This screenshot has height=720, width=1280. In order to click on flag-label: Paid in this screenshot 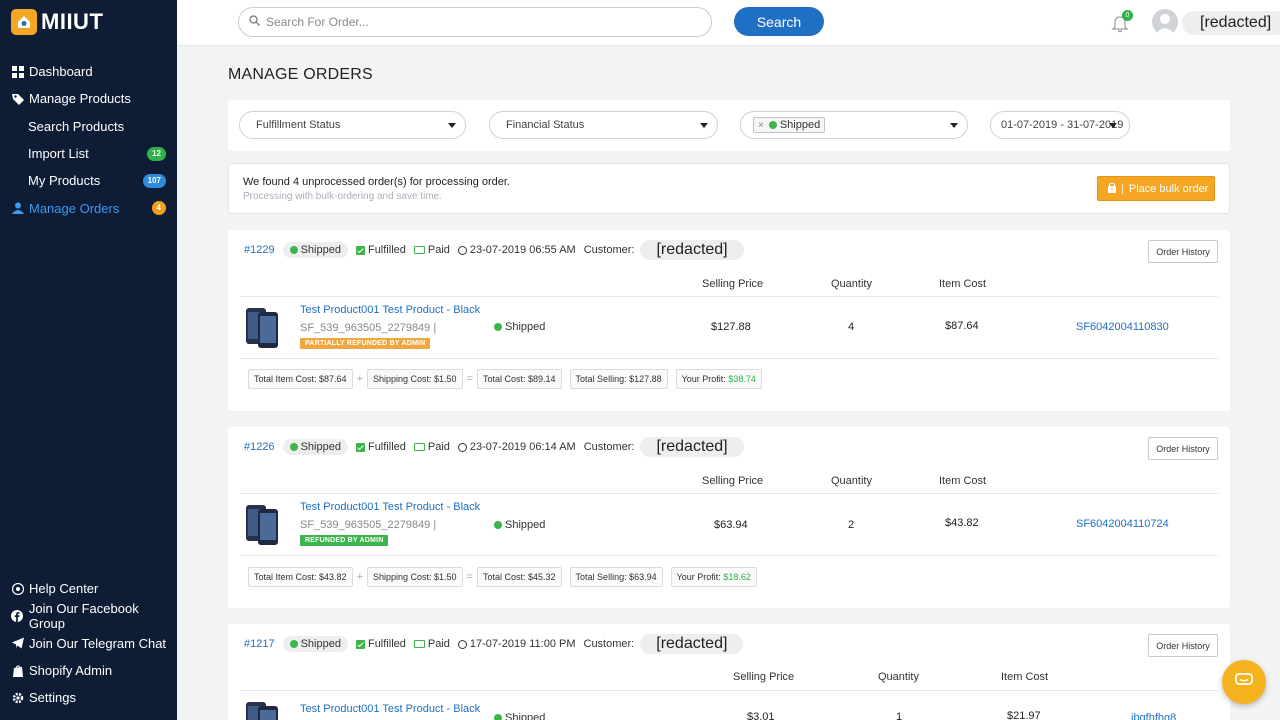, I will do `click(438, 447)`.